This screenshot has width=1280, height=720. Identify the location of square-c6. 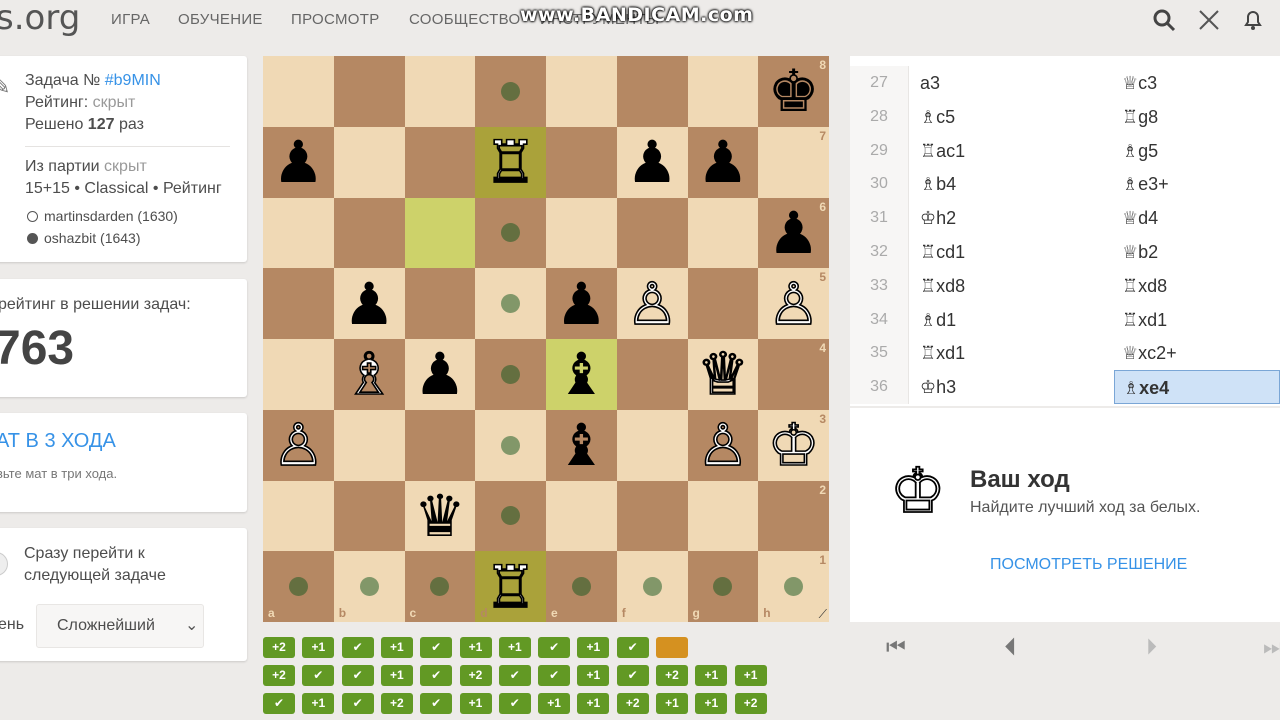
(440, 233).